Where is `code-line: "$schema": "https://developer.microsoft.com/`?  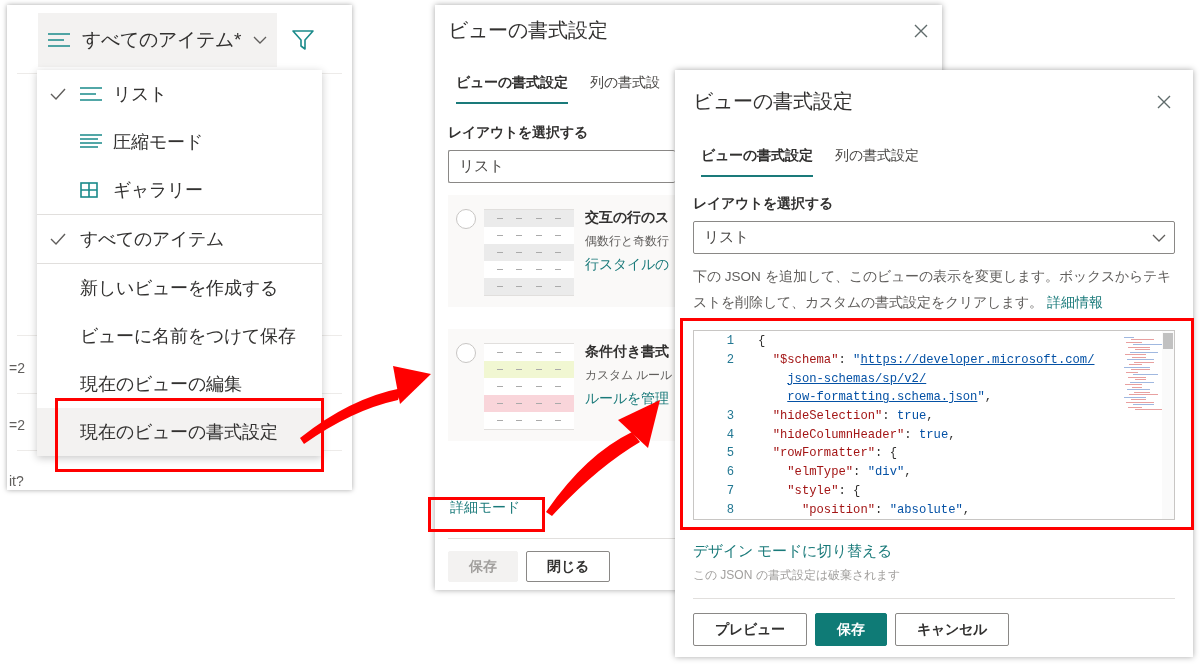
code-line: "$schema": "https://developer.microsoft.com/ is located at coordinates (933, 360).